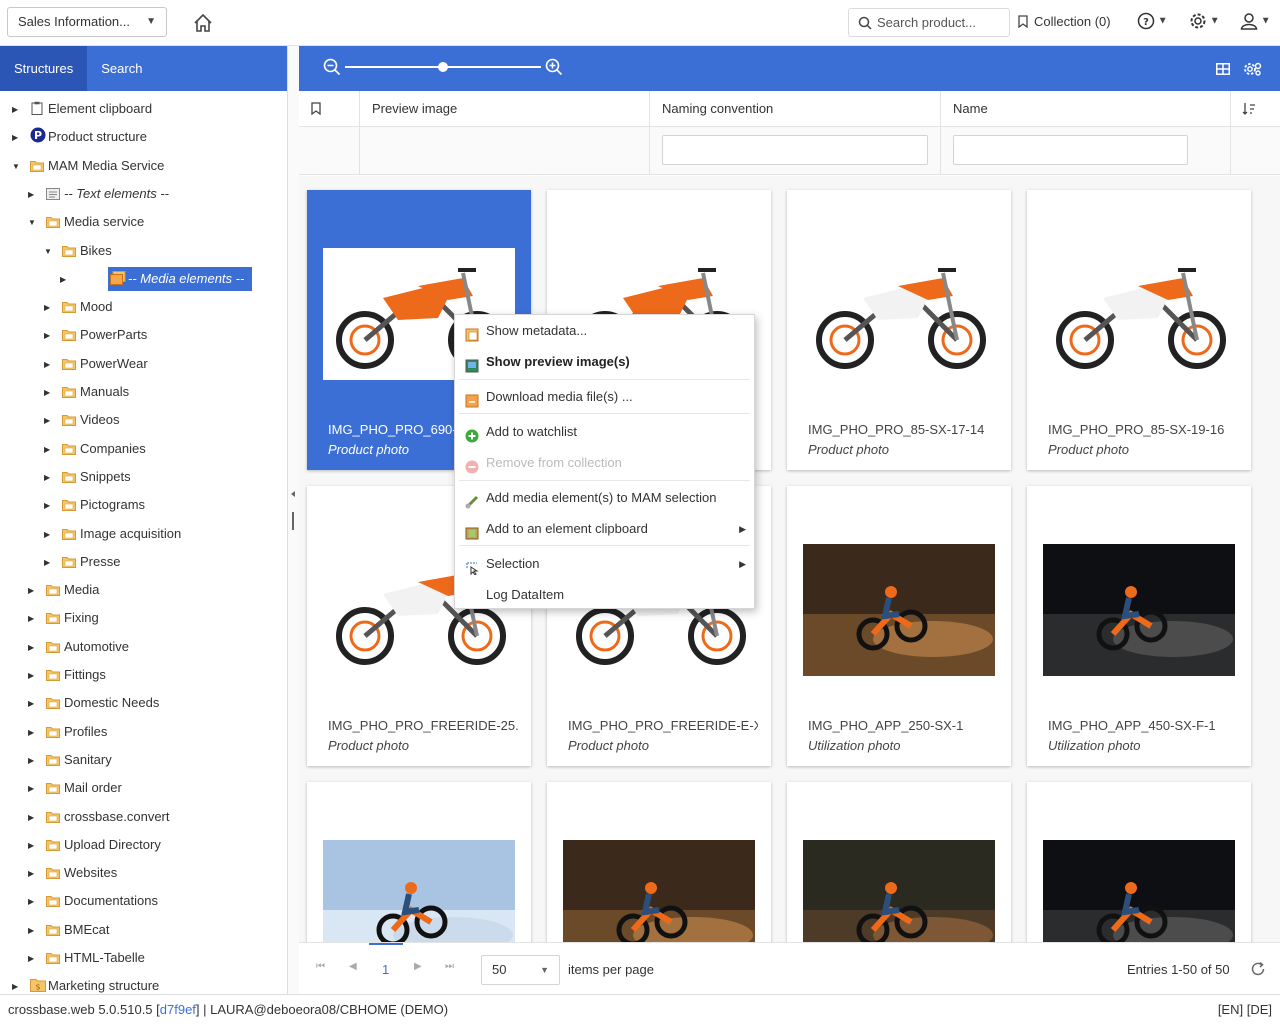 This screenshot has width=1280, height=1024. What do you see at coordinates (98, 194) in the screenshot?
I see `tree-node-text-elements: ▶ -- Text elements --` at bounding box center [98, 194].